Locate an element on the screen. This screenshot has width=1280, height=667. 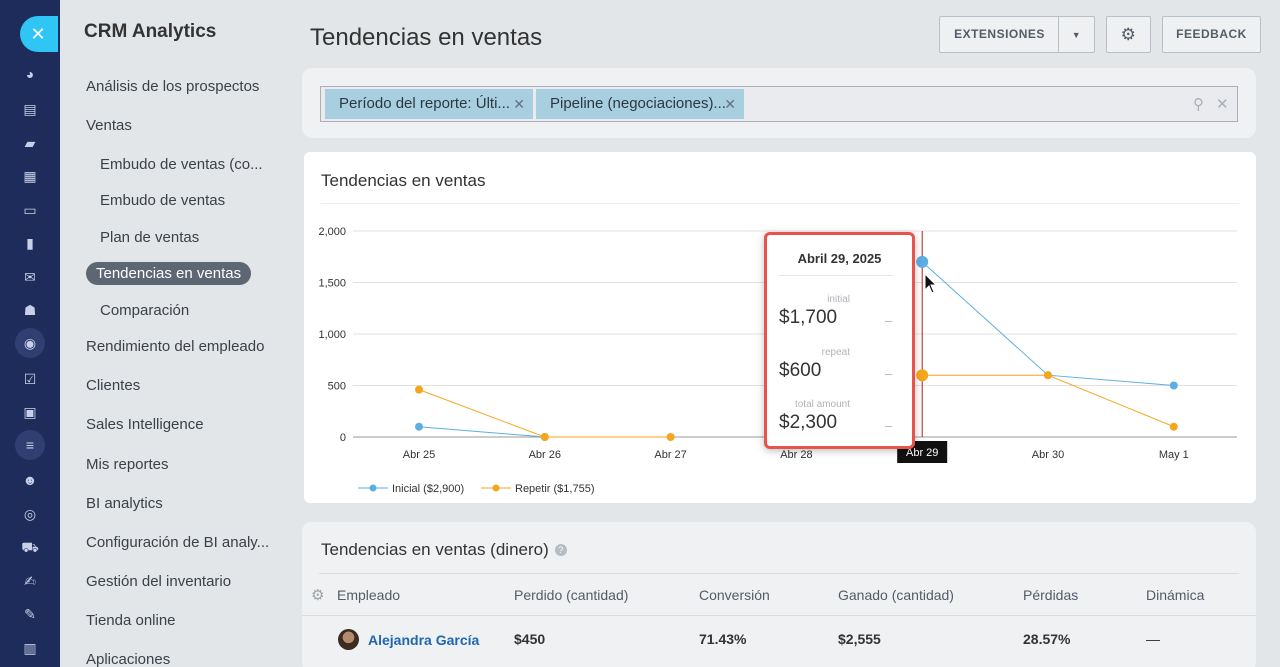
mail-icon: ✉ is located at coordinates (30, 277).